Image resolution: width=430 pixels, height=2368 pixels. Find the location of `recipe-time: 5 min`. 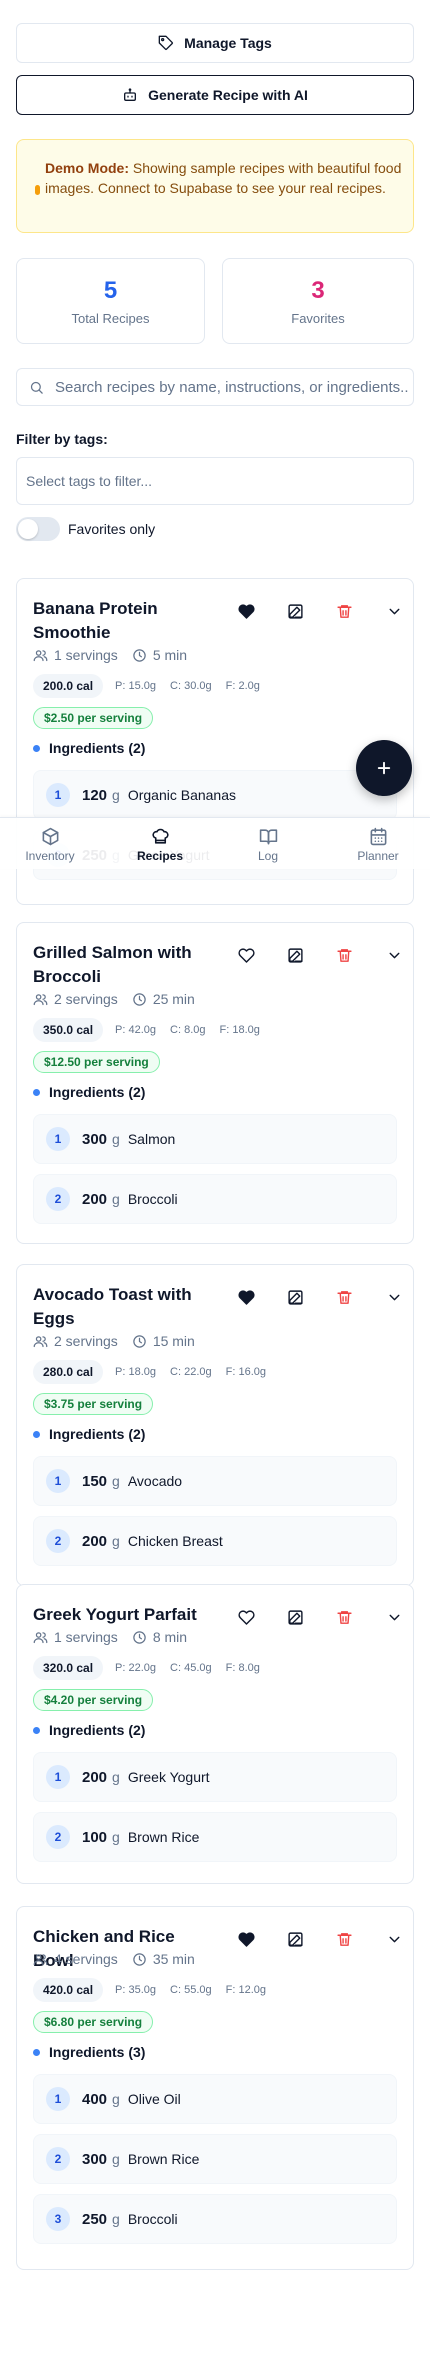

recipe-time: 5 min is located at coordinates (170, 655).